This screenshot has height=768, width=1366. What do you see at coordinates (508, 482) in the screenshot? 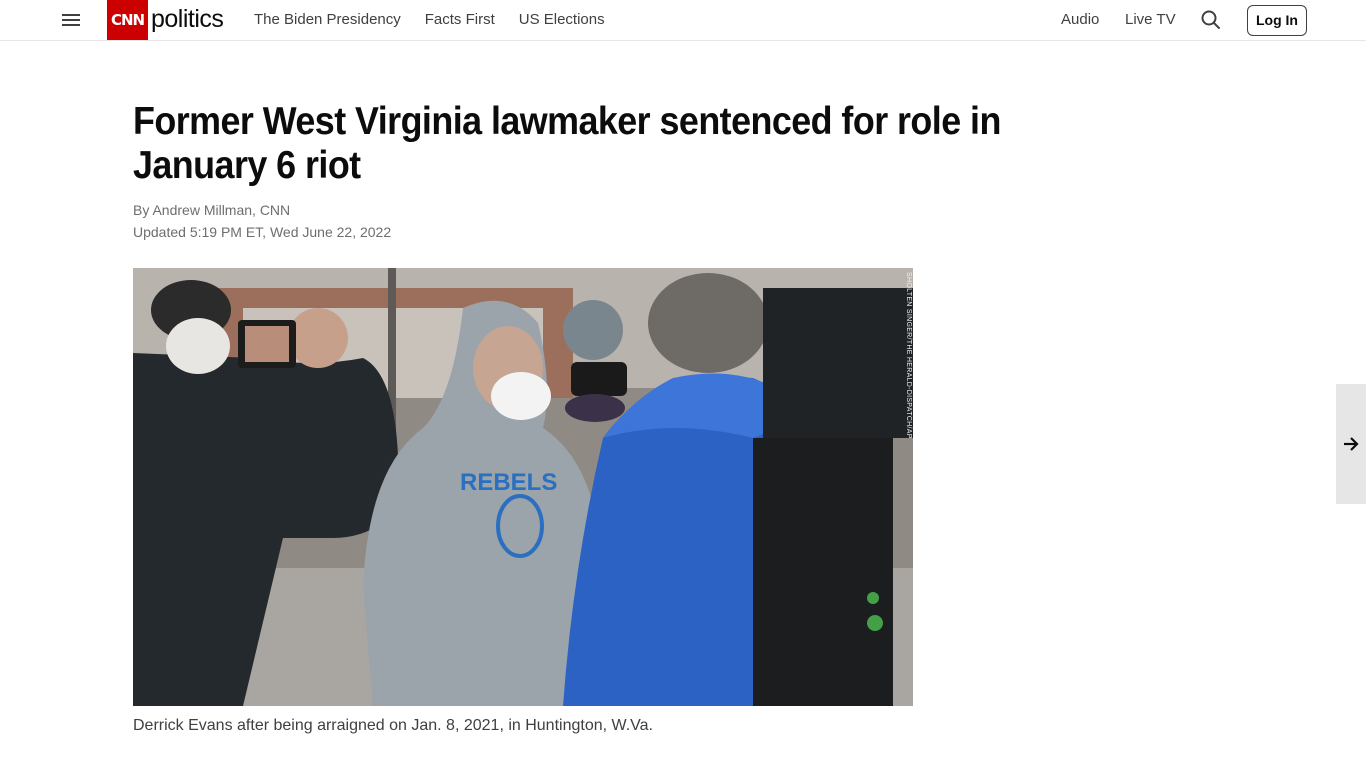
I see `sweatshirt-text: REBELS` at bounding box center [508, 482].